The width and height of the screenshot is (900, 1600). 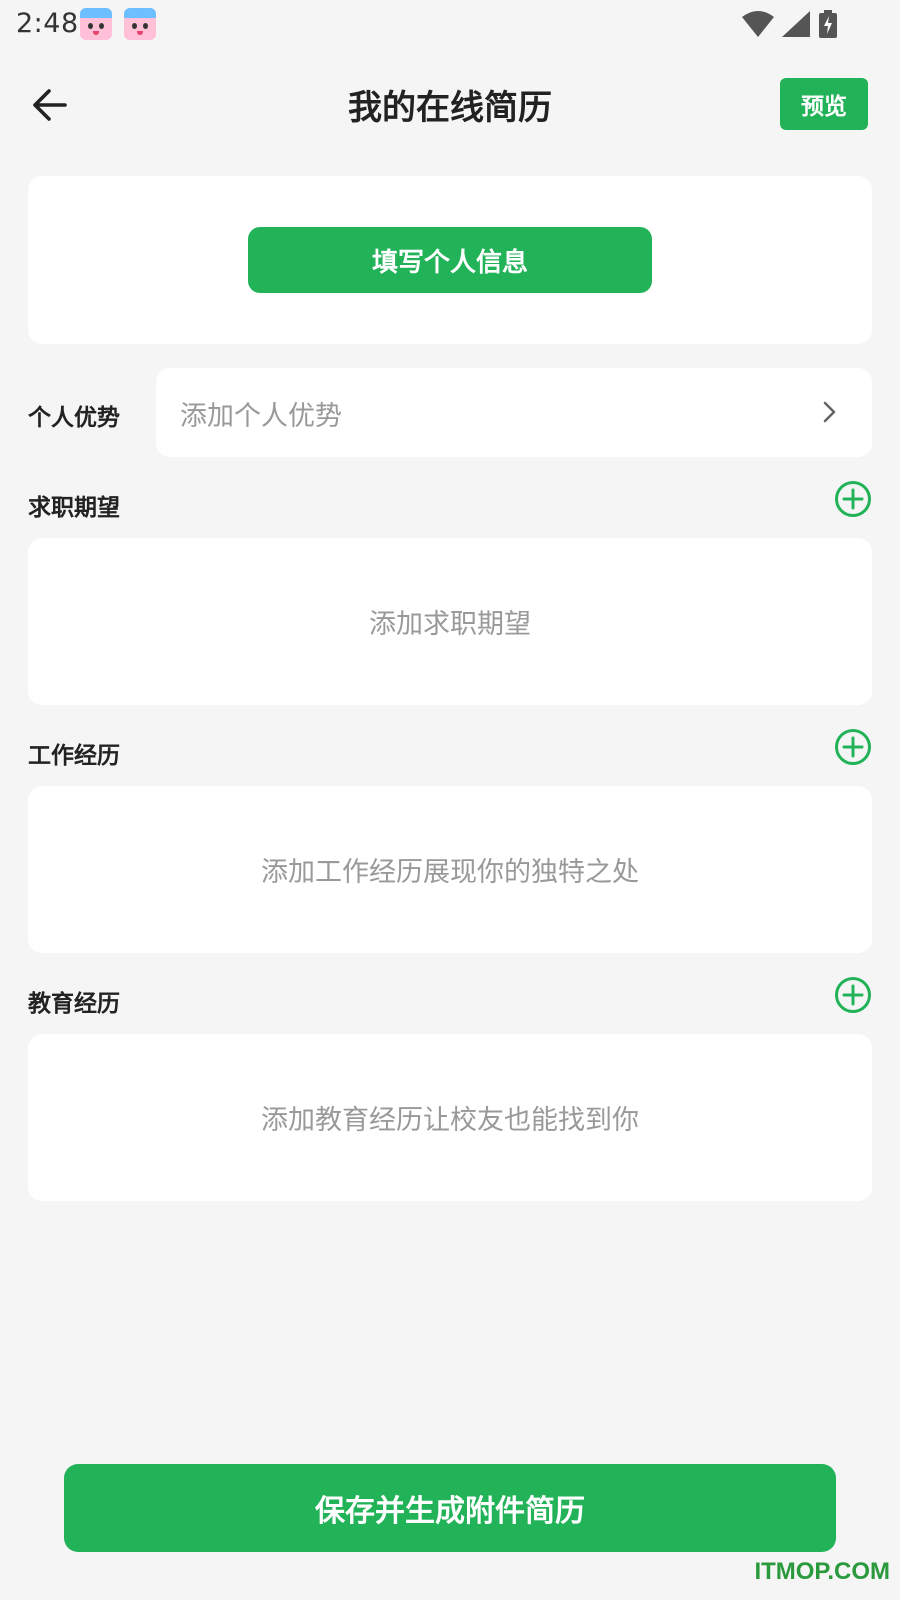 I want to click on personal-info-card: 填写个人信息, so click(x=450, y=260).